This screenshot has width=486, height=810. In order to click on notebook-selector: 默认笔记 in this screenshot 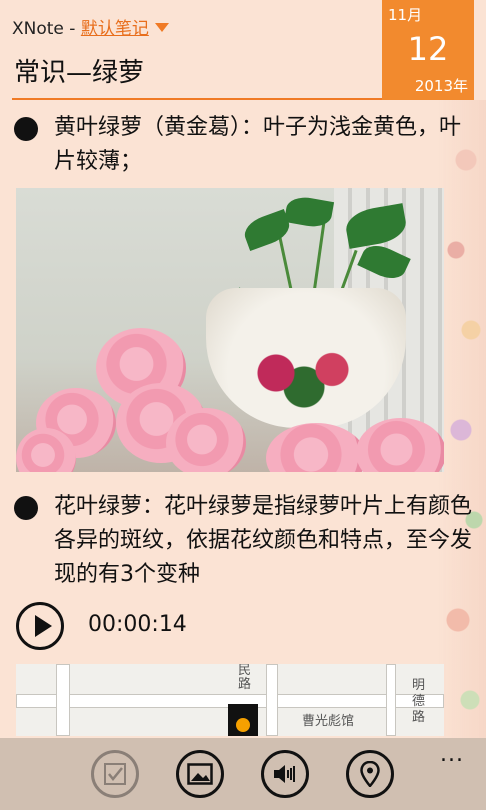, I will do `click(115, 29)`.